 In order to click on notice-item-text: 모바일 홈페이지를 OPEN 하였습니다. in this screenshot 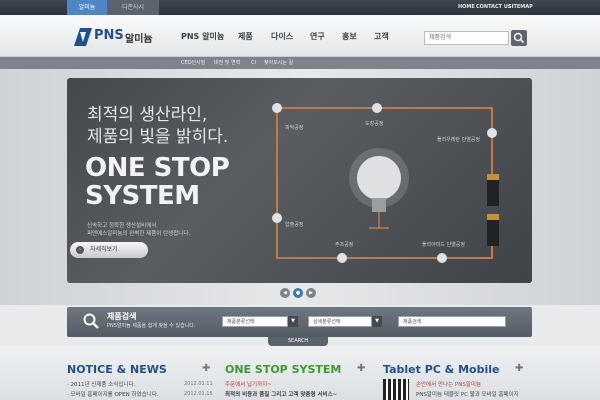, I will do `click(114, 395)`.